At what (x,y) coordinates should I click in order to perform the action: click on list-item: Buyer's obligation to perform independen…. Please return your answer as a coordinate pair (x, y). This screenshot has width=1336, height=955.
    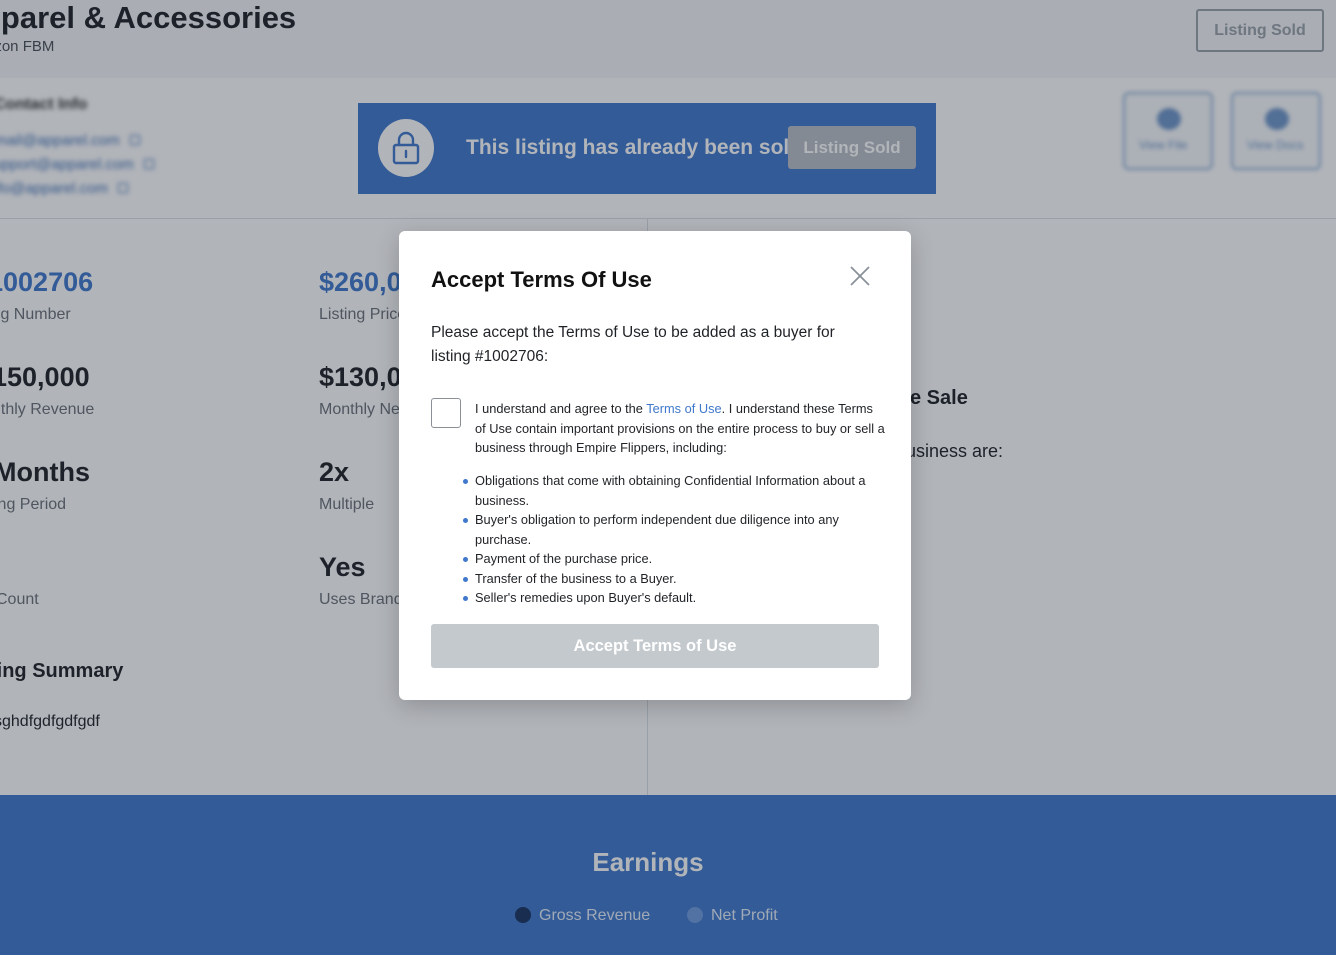
    Looking at the image, I should click on (674, 529).